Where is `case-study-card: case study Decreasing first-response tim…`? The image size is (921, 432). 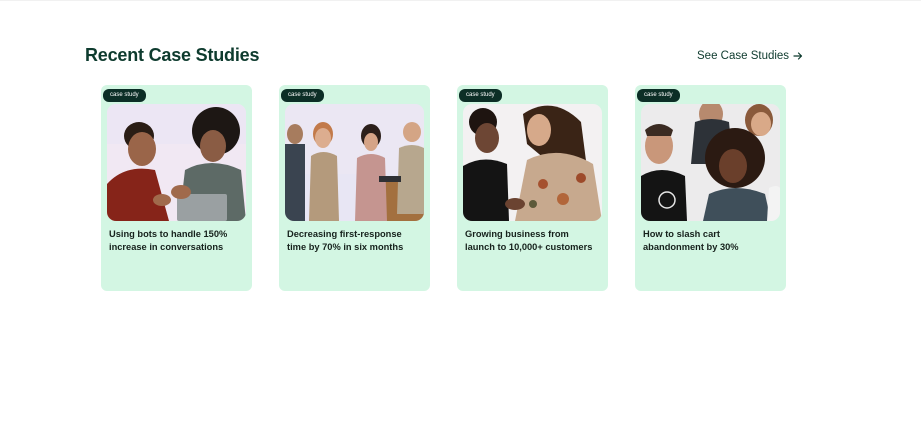
case-study-card: case study Decreasing first-response tim… is located at coordinates (354, 188).